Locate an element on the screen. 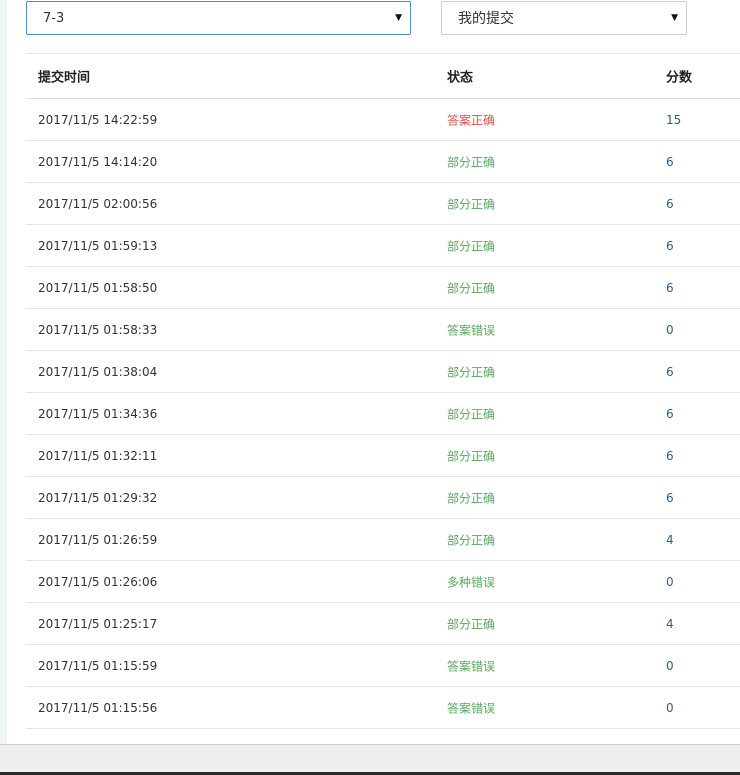 The image size is (740, 775). submit-time-cell: 2017/11/5 01:32:11 is located at coordinates (98, 455).